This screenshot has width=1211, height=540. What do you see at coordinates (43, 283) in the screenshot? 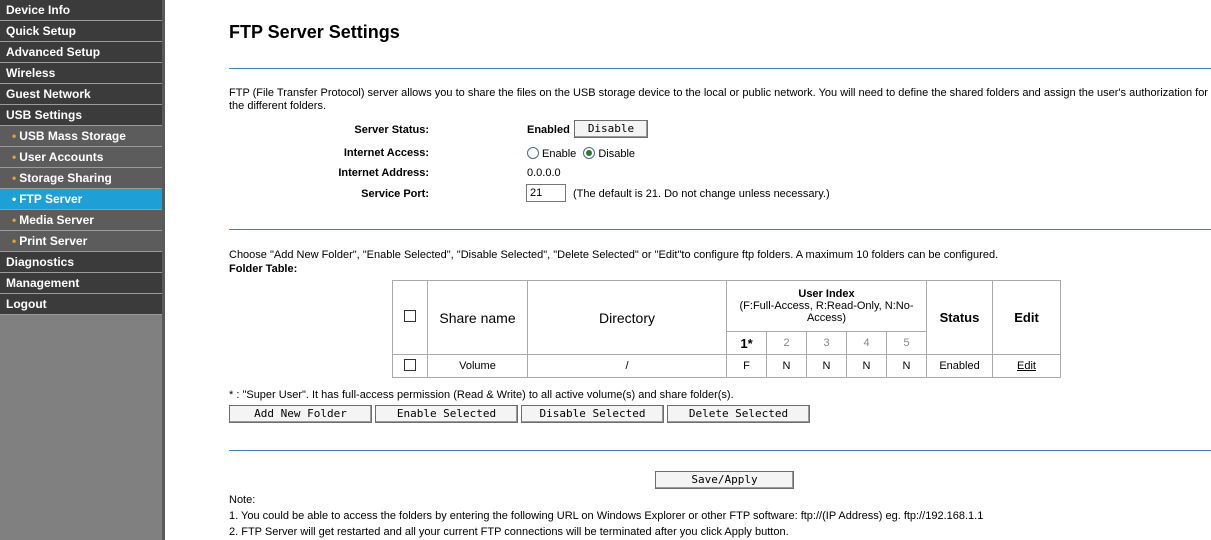
I see `sidebar-item-label: Management` at bounding box center [43, 283].